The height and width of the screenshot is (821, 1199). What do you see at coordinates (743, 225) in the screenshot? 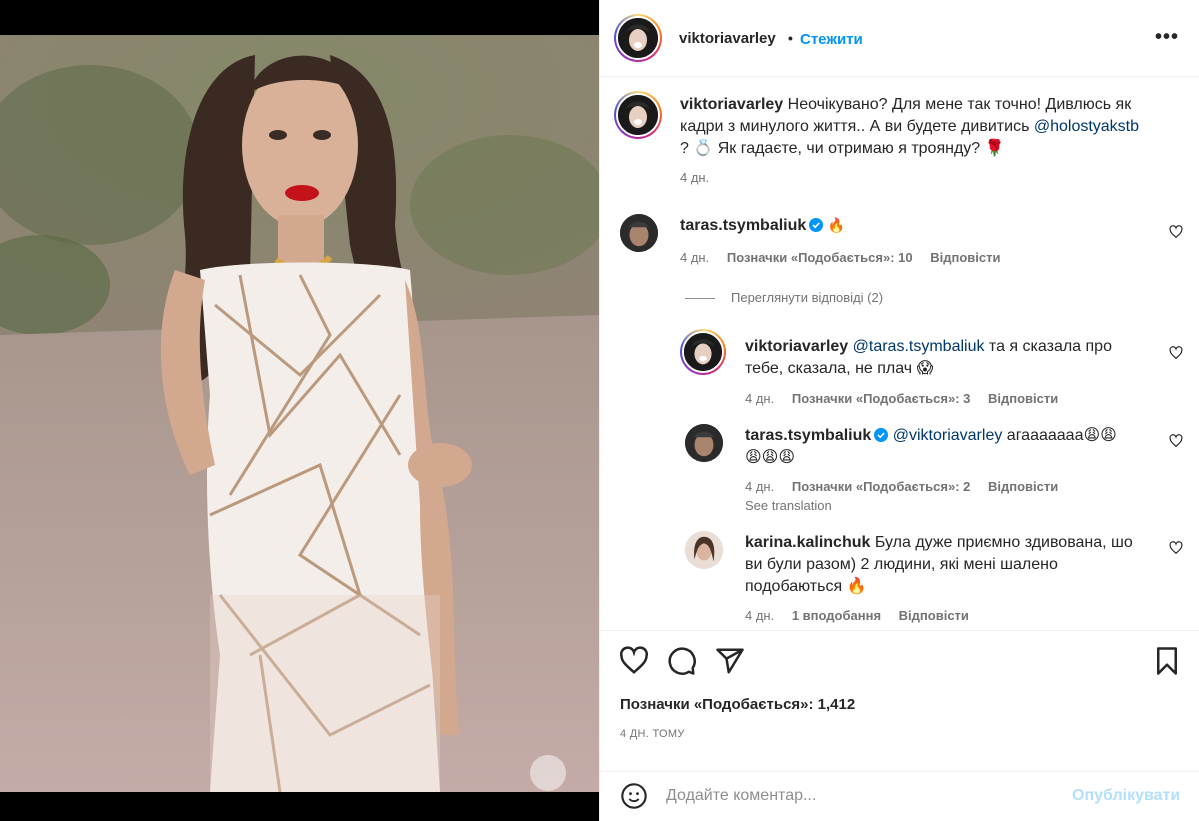
I see `comment-username: taras.tsymbaliuk` at bounding box center [743, 225].